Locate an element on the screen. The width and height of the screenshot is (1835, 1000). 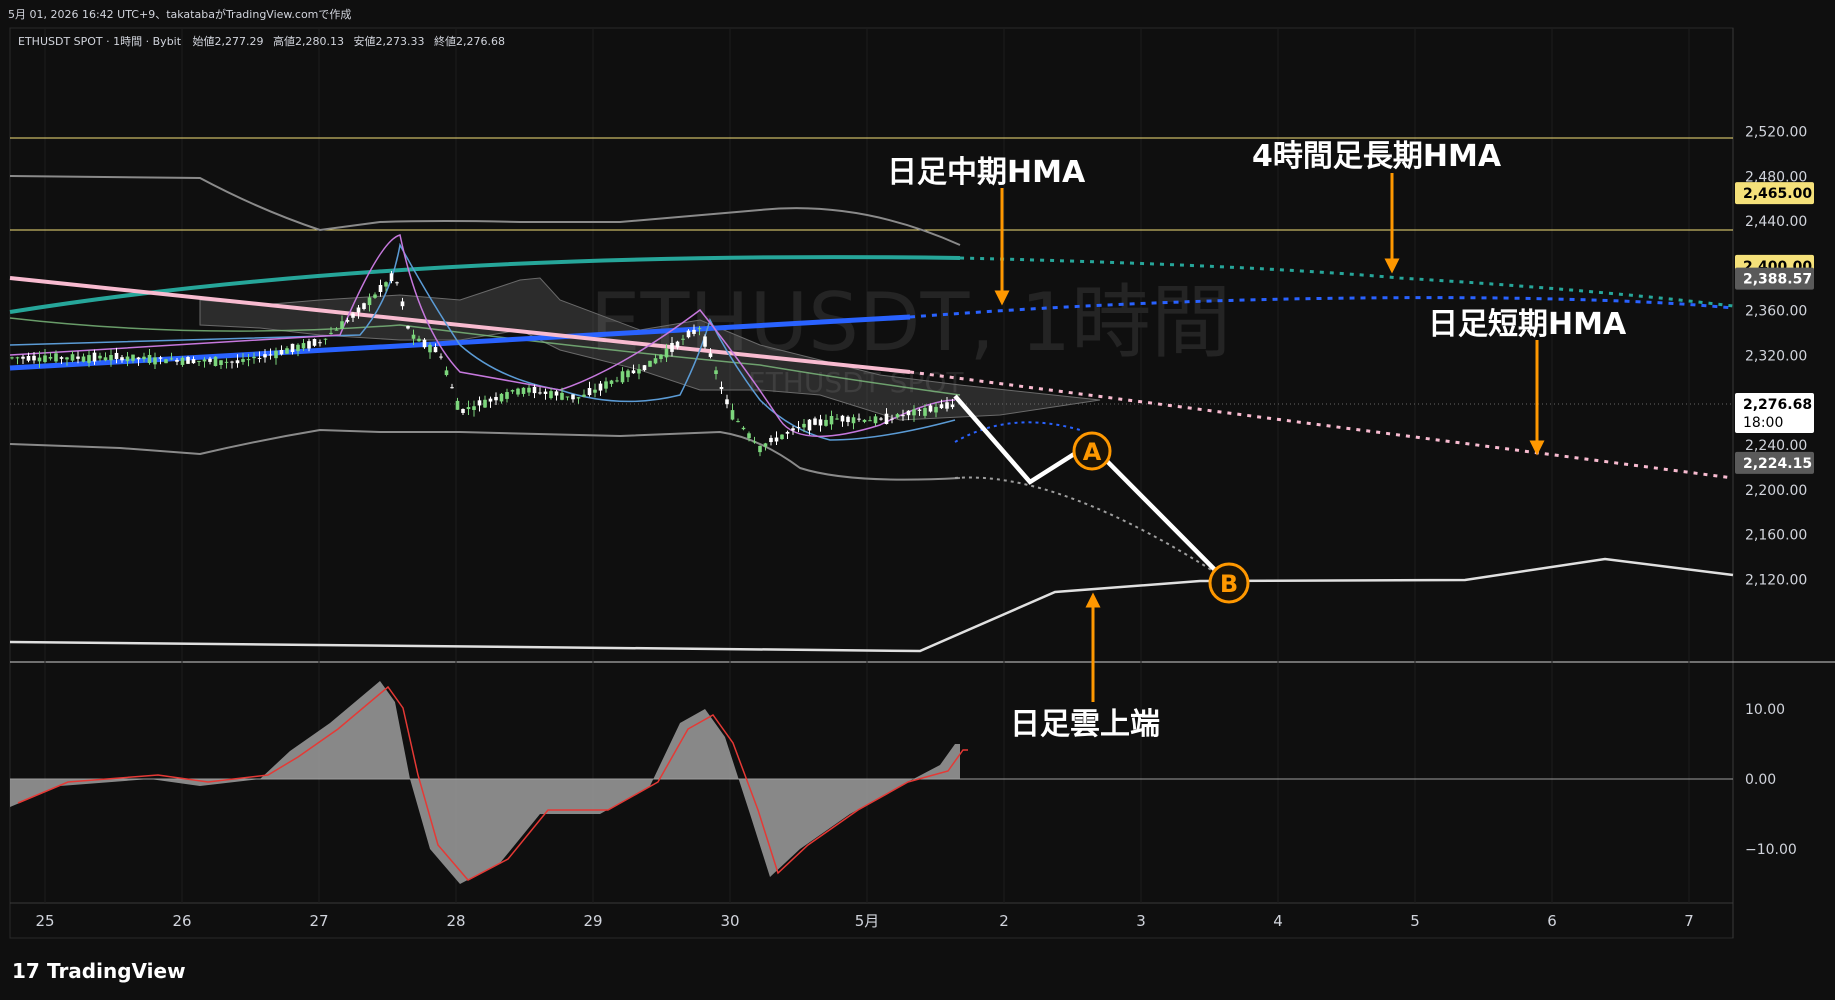
price-tag: 2,276.68 18:00 is located at coordinates (1774, 413).